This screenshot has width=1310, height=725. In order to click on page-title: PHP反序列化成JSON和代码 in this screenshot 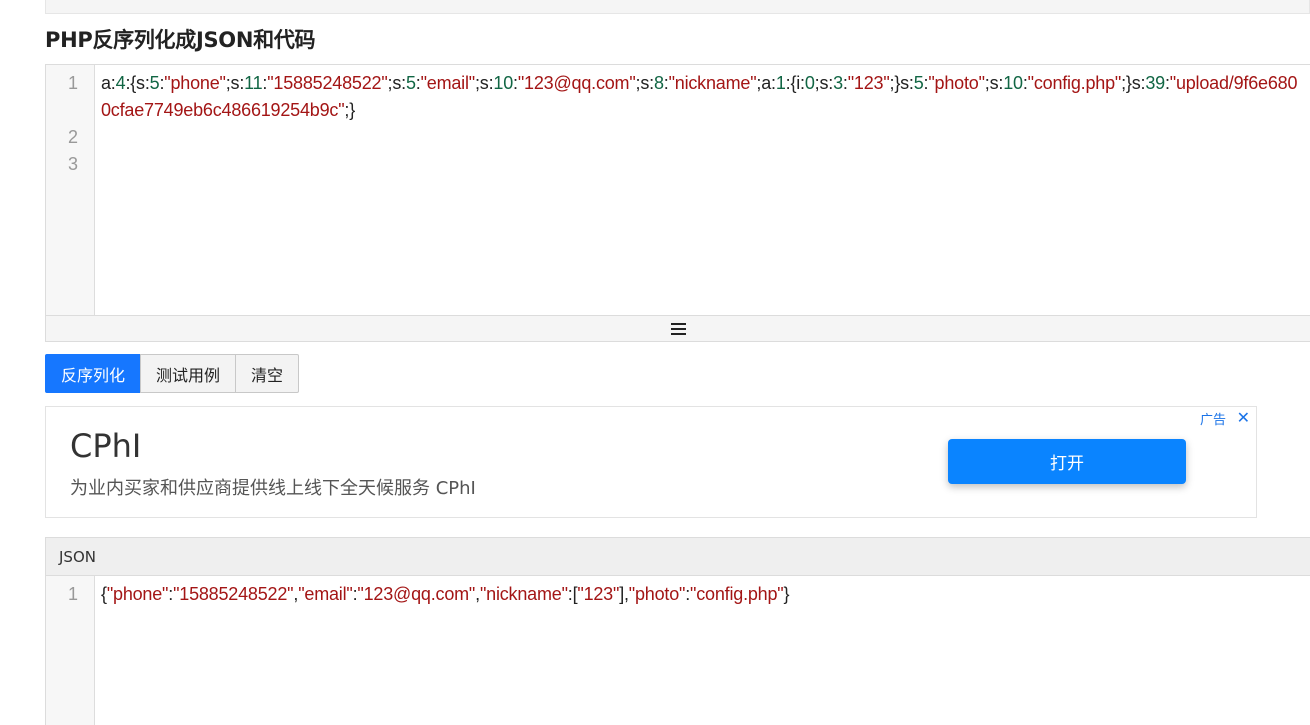, I will do `click(180, 40)`.